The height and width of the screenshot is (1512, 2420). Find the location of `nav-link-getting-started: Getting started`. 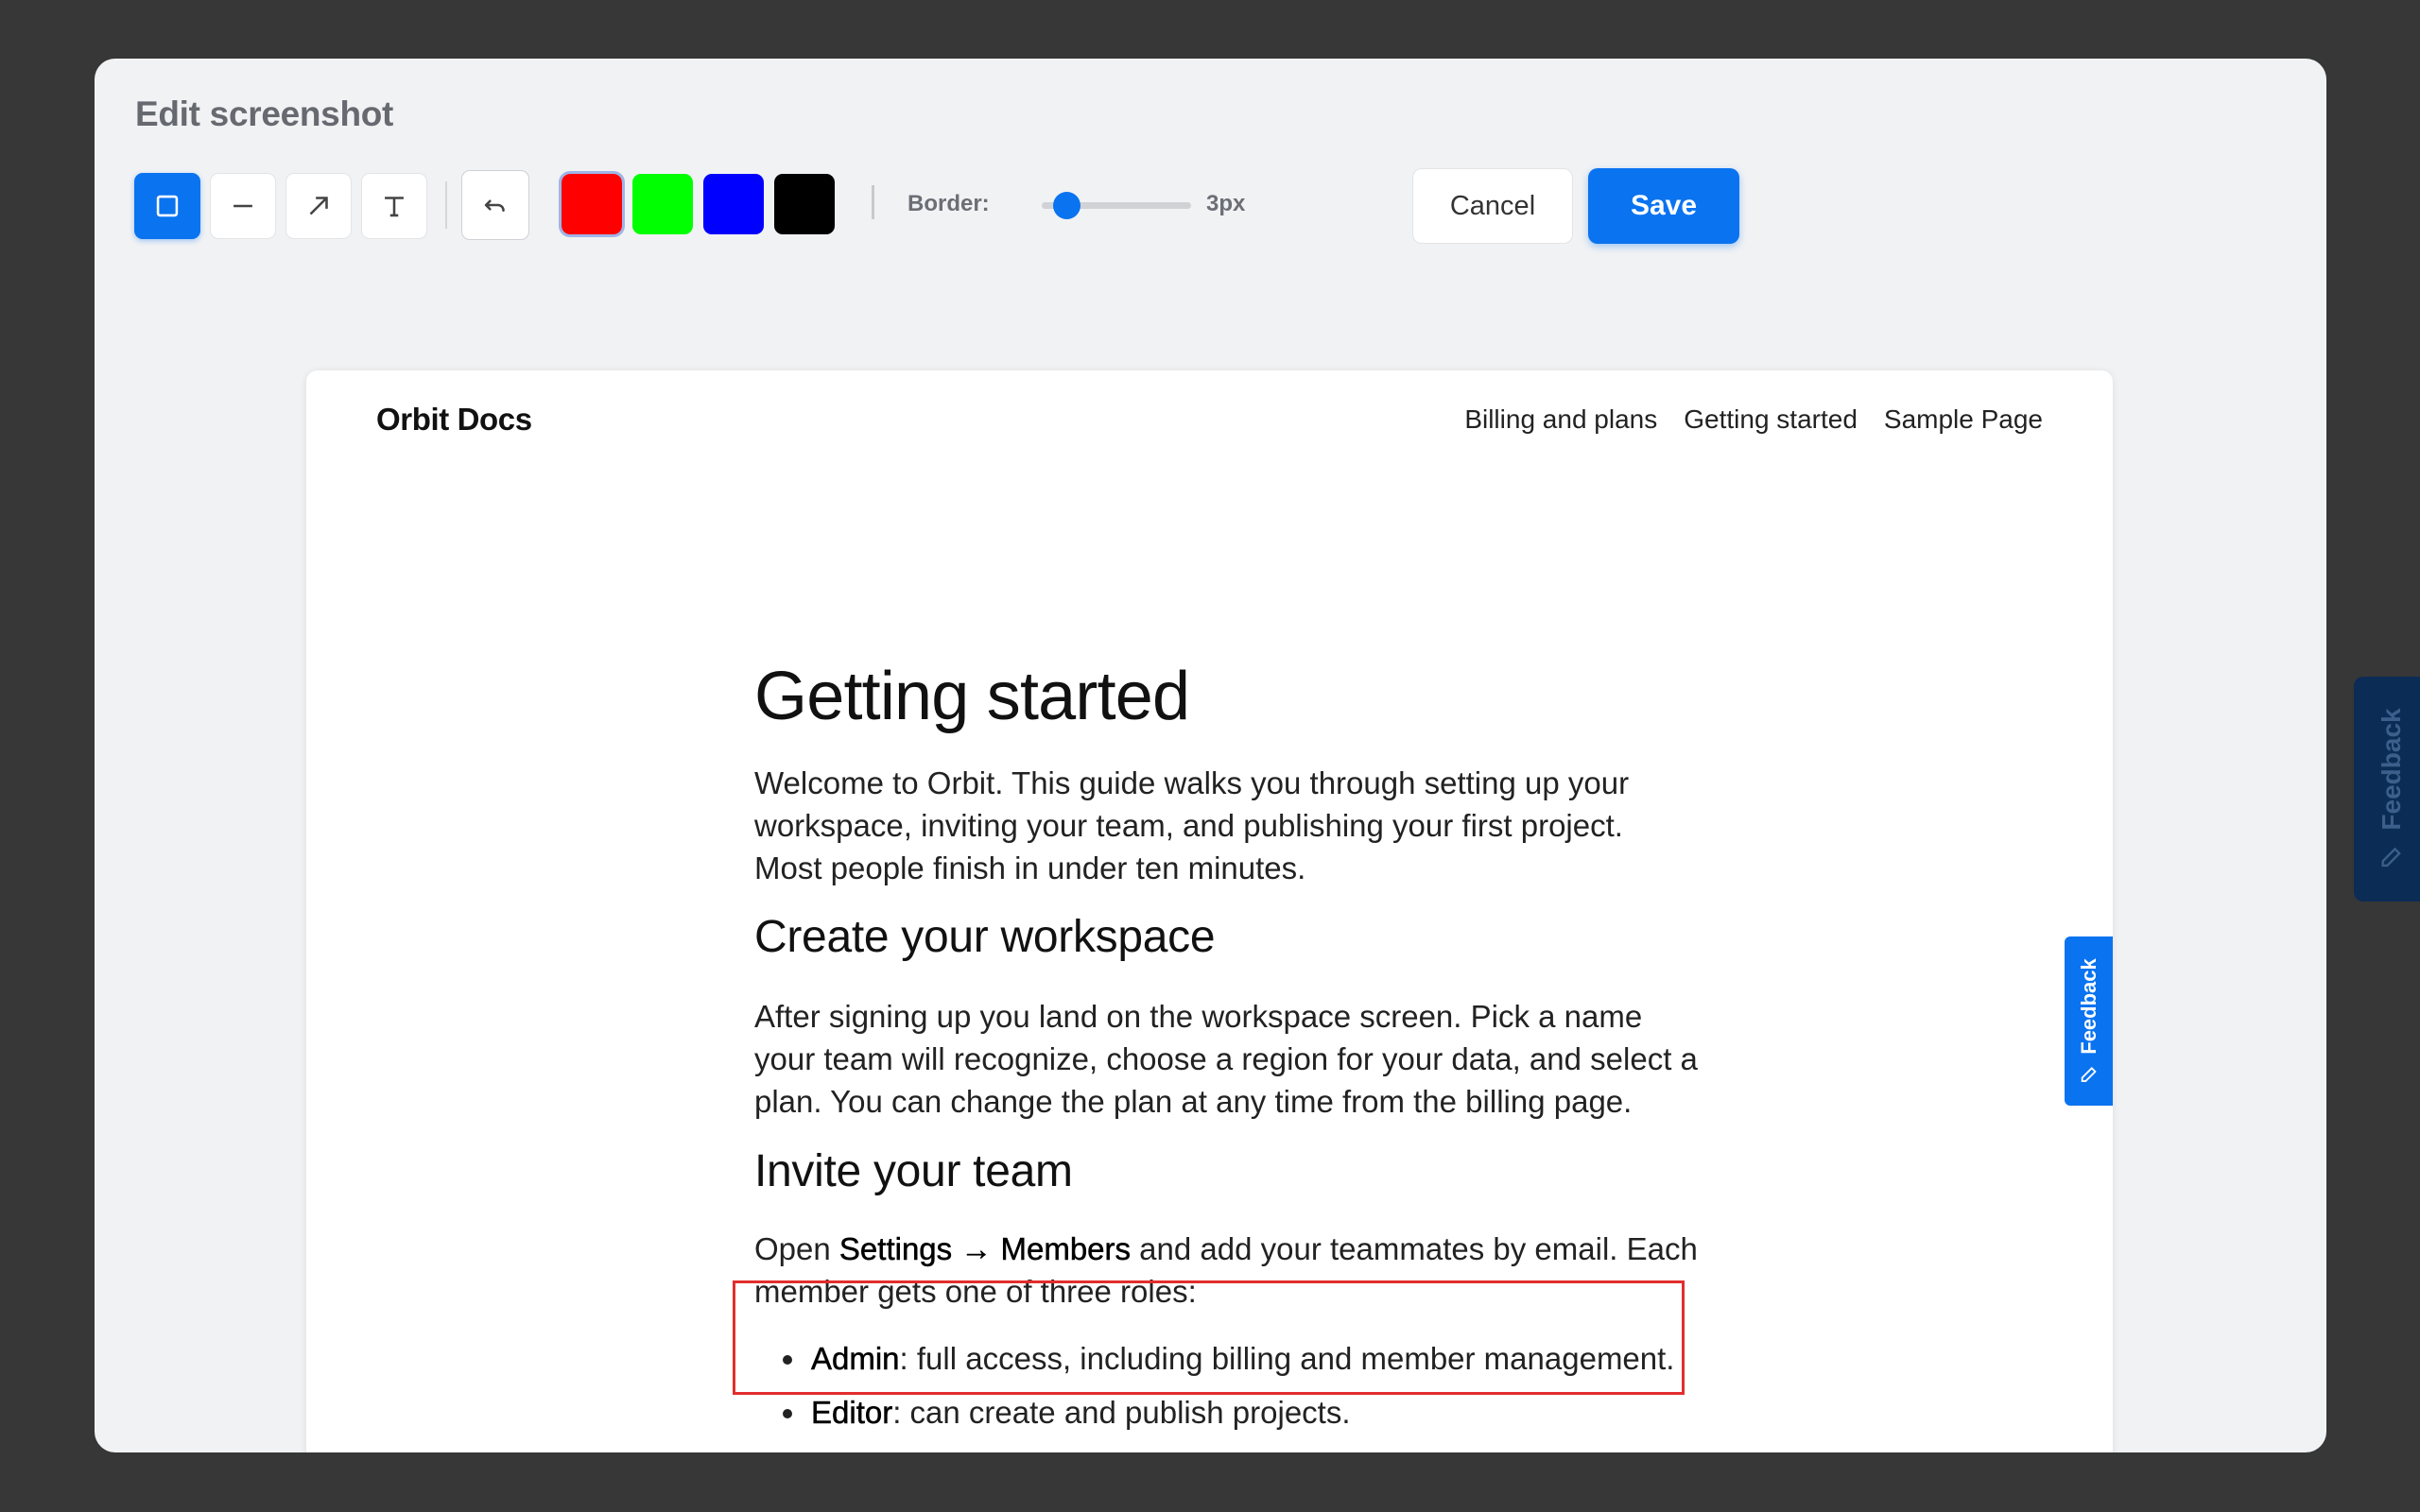

nav-link-getting-started: Getting started is located at coordinates (1771, 419).